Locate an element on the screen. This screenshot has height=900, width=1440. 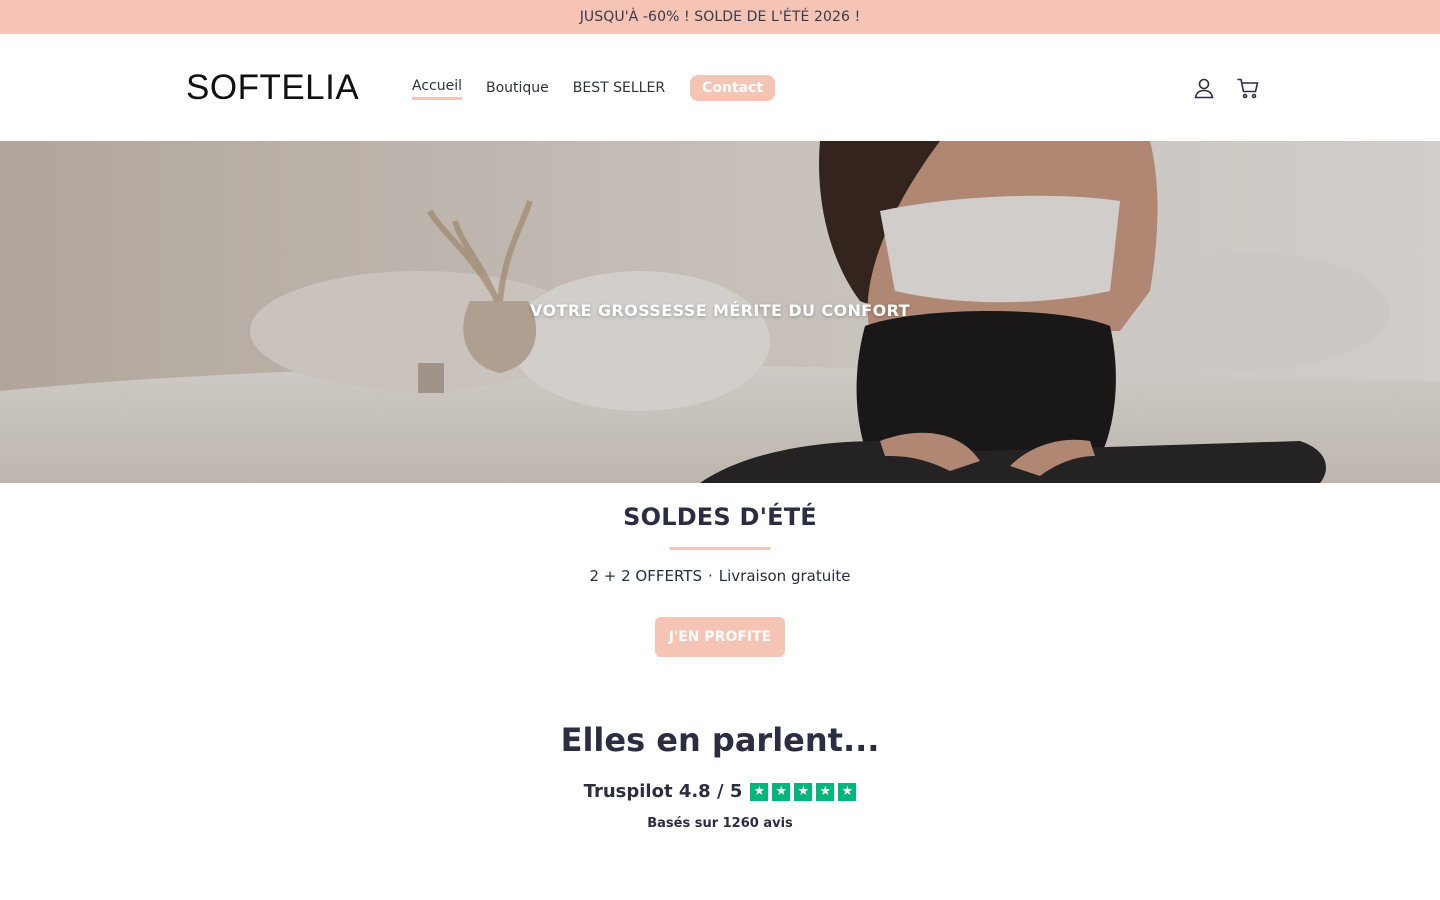
logo: SOFTELIA is located at coordinates (299, 88).